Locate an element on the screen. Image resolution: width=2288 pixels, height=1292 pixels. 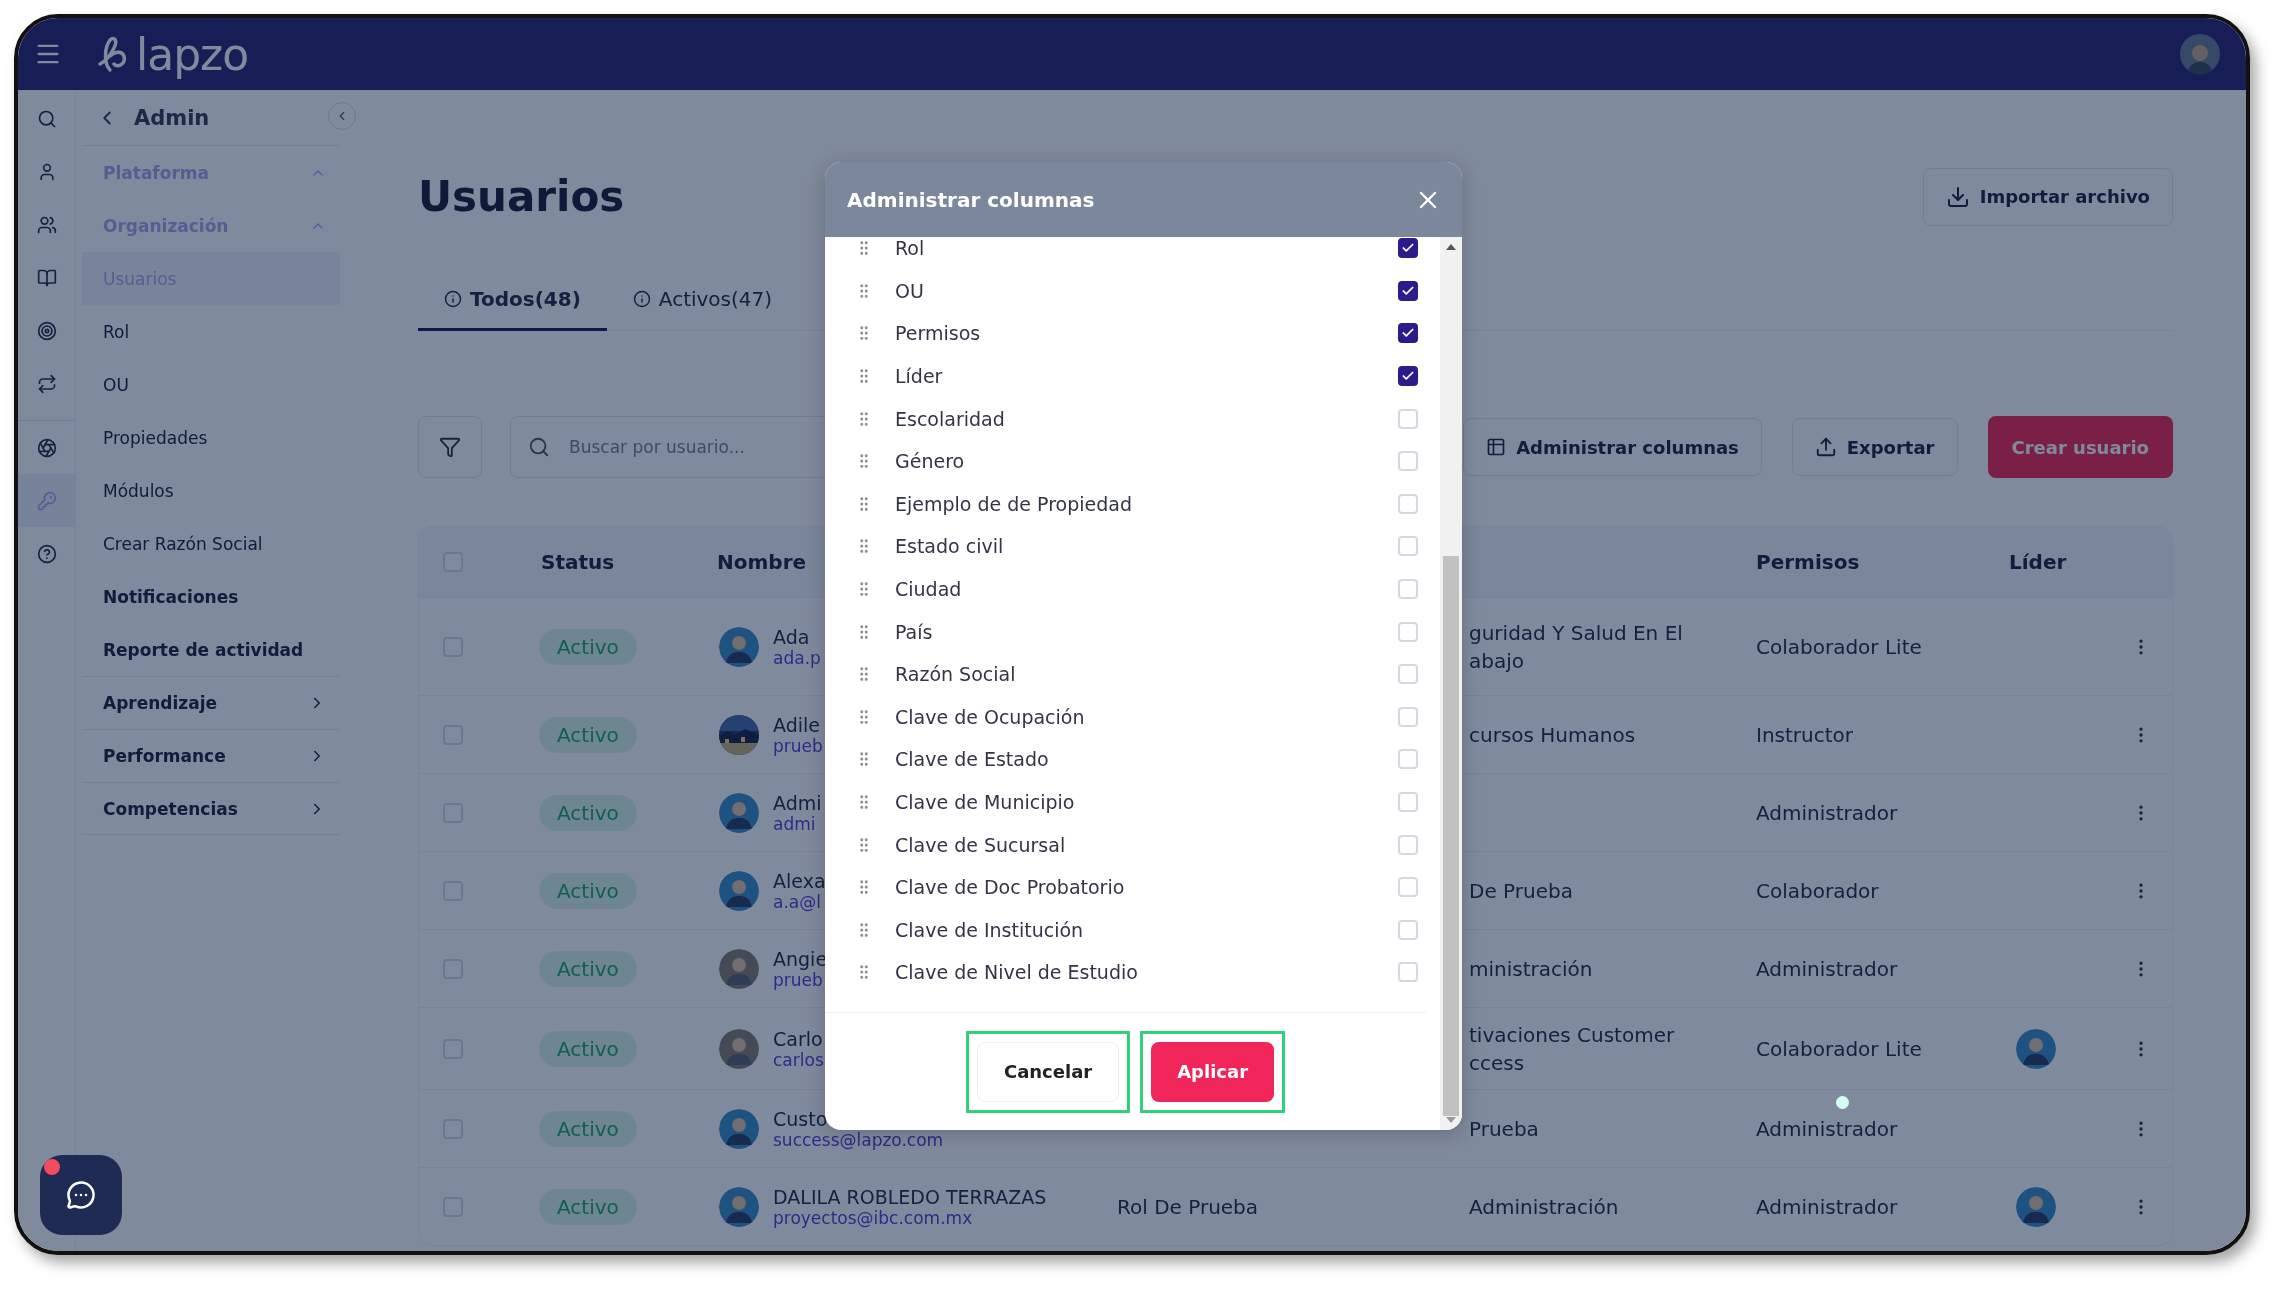
cancel-button: Cancelar is located at coordinates (1048, 1071).